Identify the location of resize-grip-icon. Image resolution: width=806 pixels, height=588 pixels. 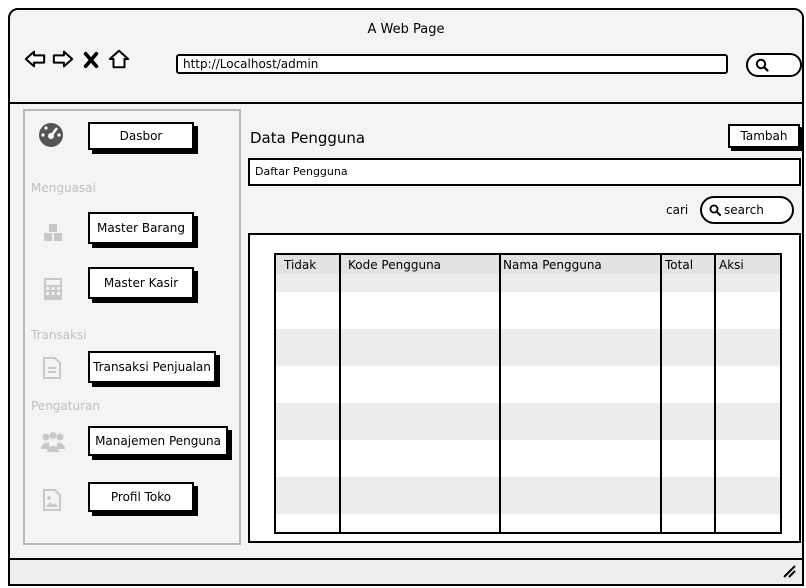
(789, 571).